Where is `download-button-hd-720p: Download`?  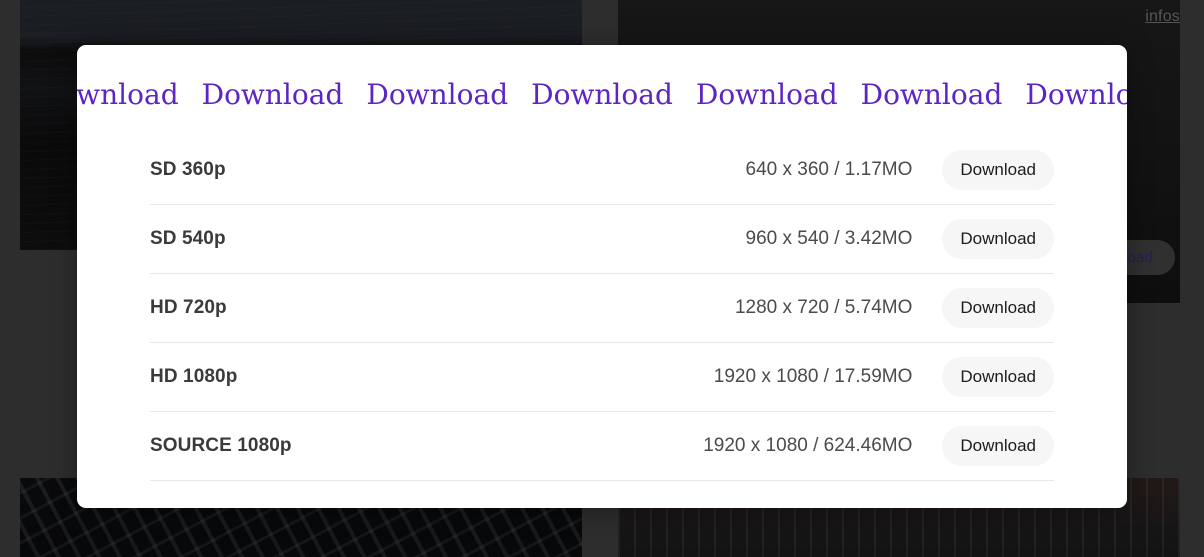 download-button-hd-720p: Download is located at coordinates (998, 307).